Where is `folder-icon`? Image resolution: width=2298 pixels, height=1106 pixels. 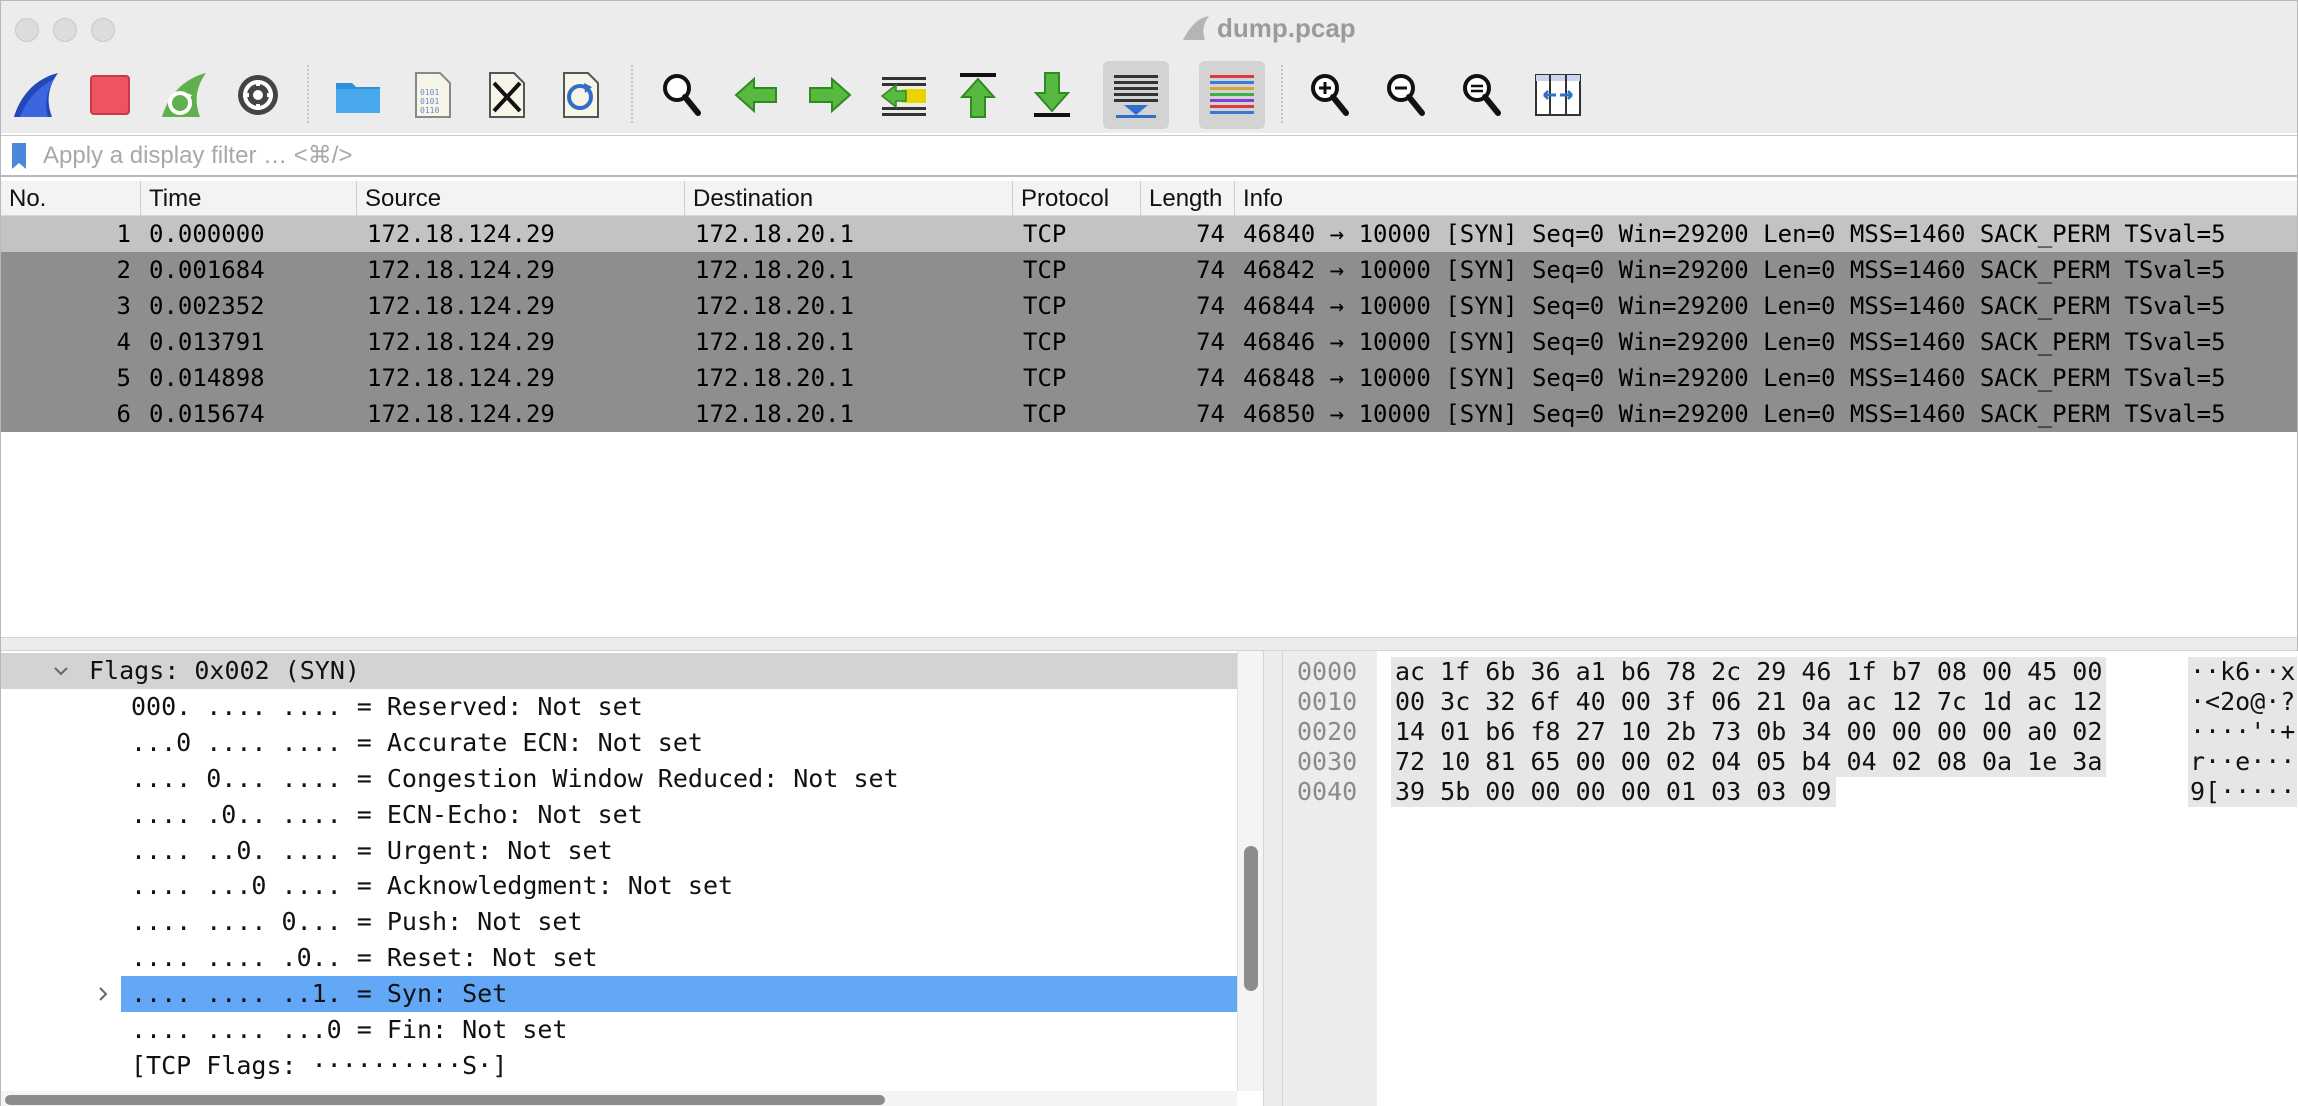
folder-icon is located at coordinates (358, 98).